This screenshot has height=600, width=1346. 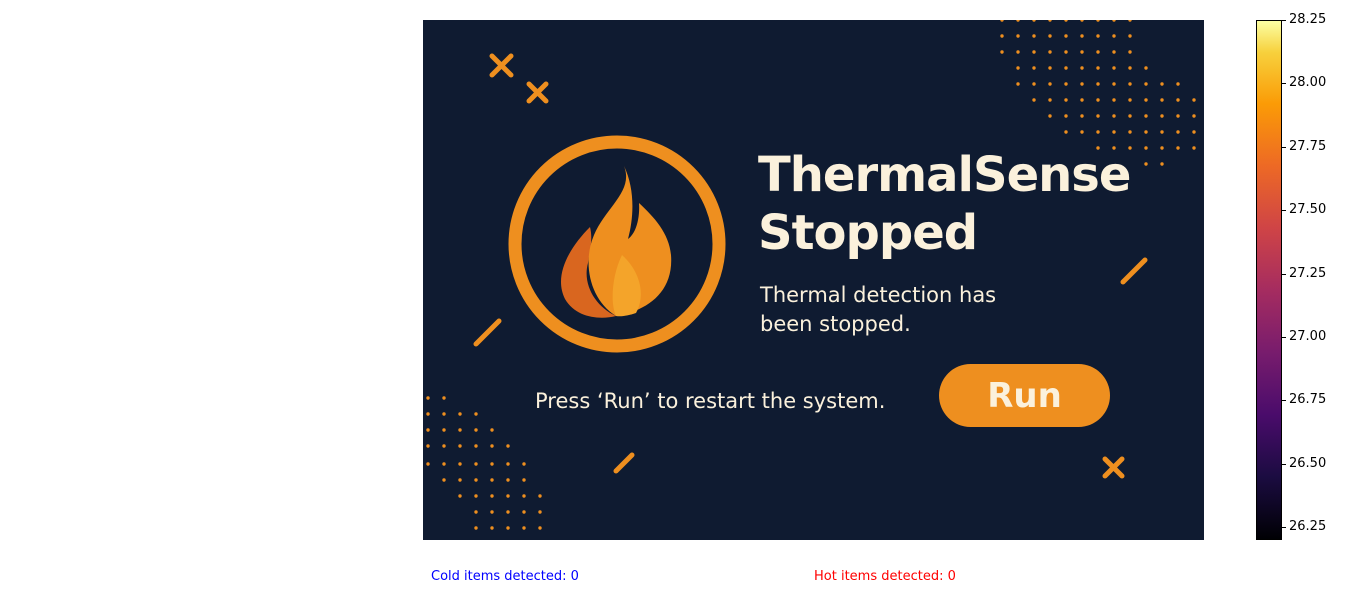 I want to click on flame-icon, so click(x=617, y=244).